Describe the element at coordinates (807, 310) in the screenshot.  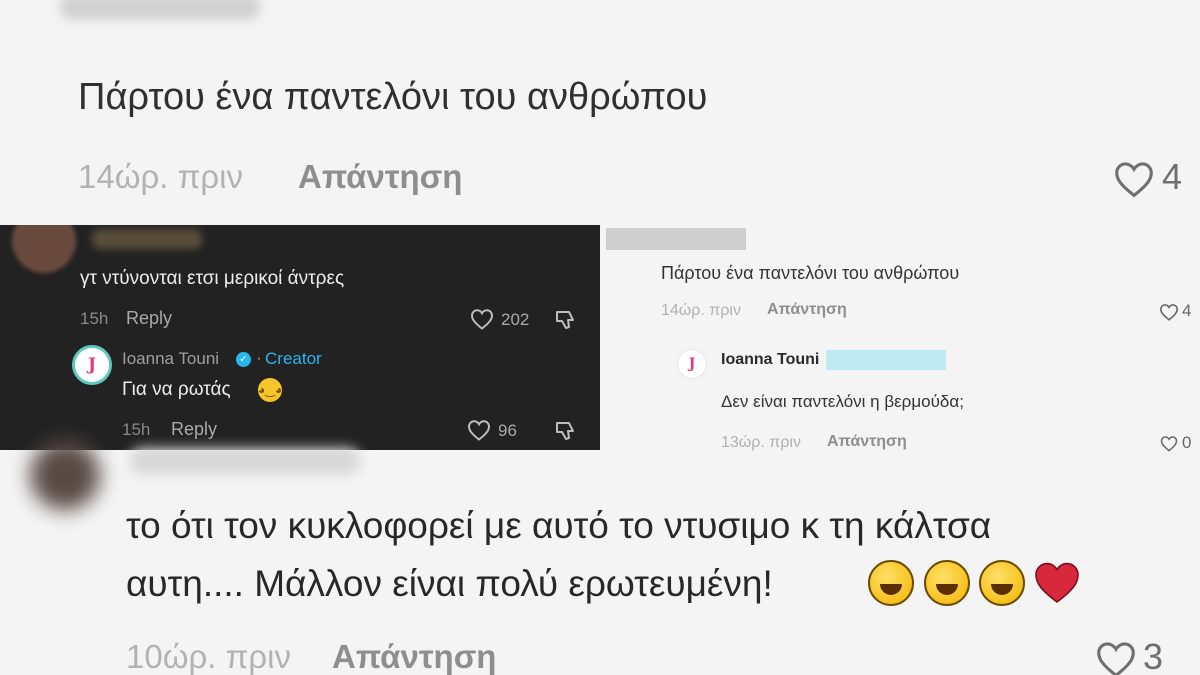
I see `right-comment-reply-button: Απάντηση` at that location.